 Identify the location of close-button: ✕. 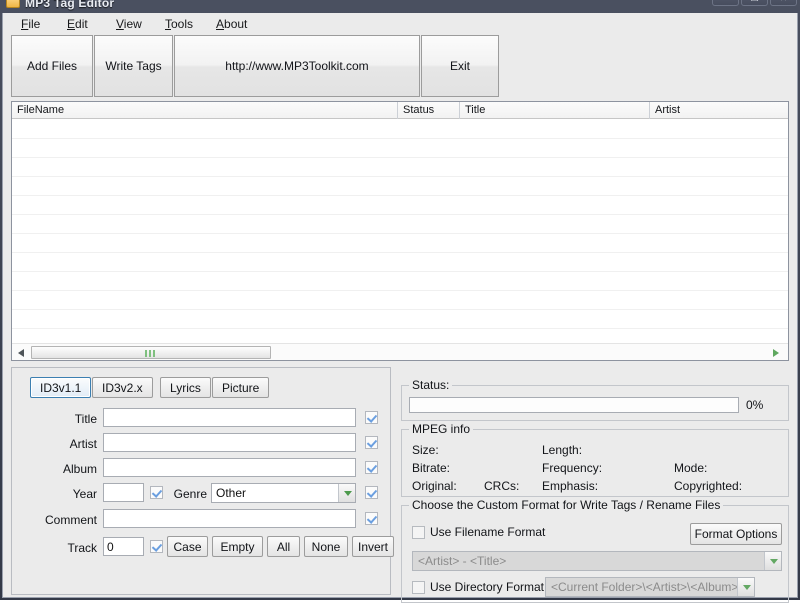
(783, 3).